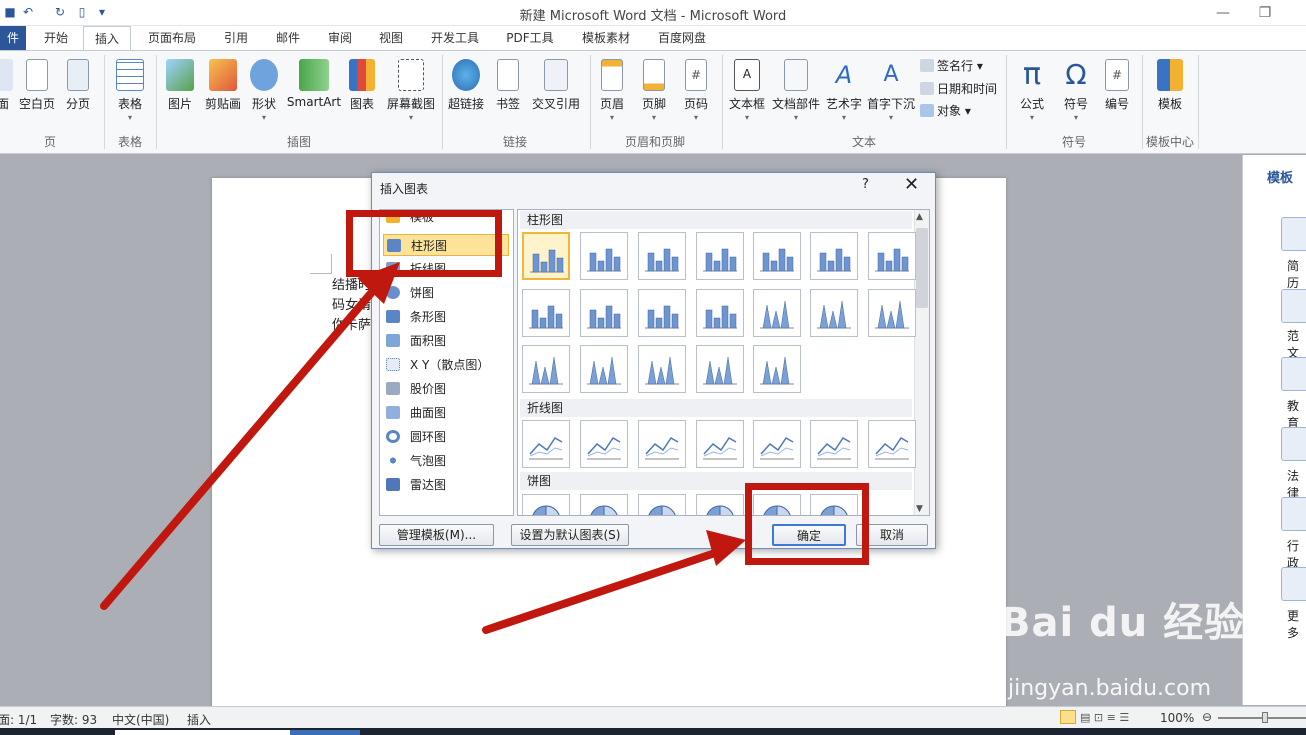 This screenshot has height=735, width=1306. What do you see at coordinates (1110, 688) in the screenshot?
I see `watermark-url: jingyan.baidu.com` at bounding box center [1110, 688].